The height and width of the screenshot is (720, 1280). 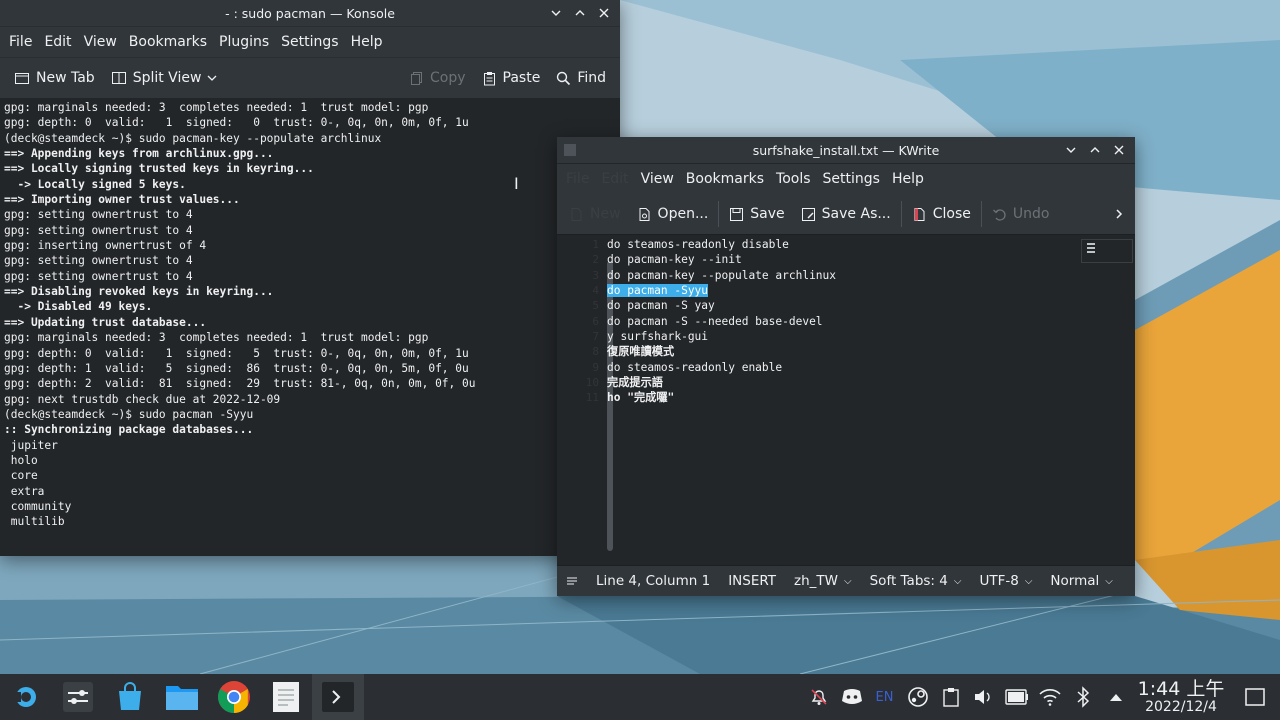 What do you see at coordinates (182, 697) in the screenshot?
I see `task-file-manager` at bounding box center [182, 697].